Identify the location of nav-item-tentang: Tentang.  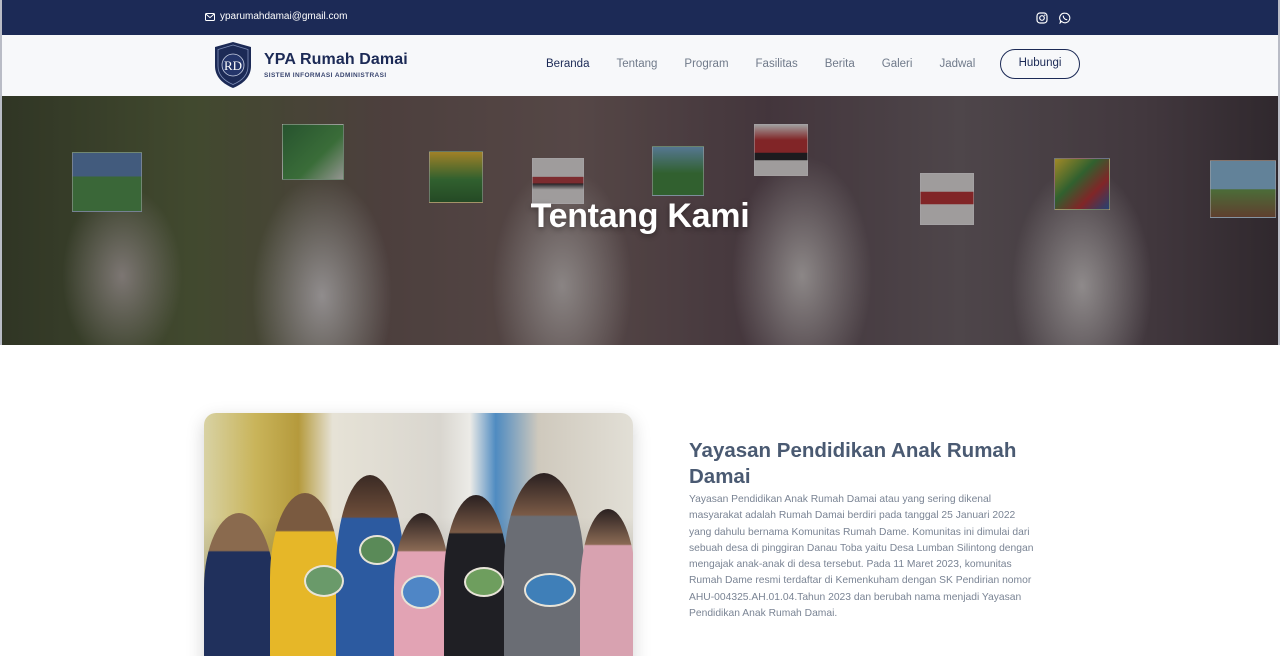
(636, 64).